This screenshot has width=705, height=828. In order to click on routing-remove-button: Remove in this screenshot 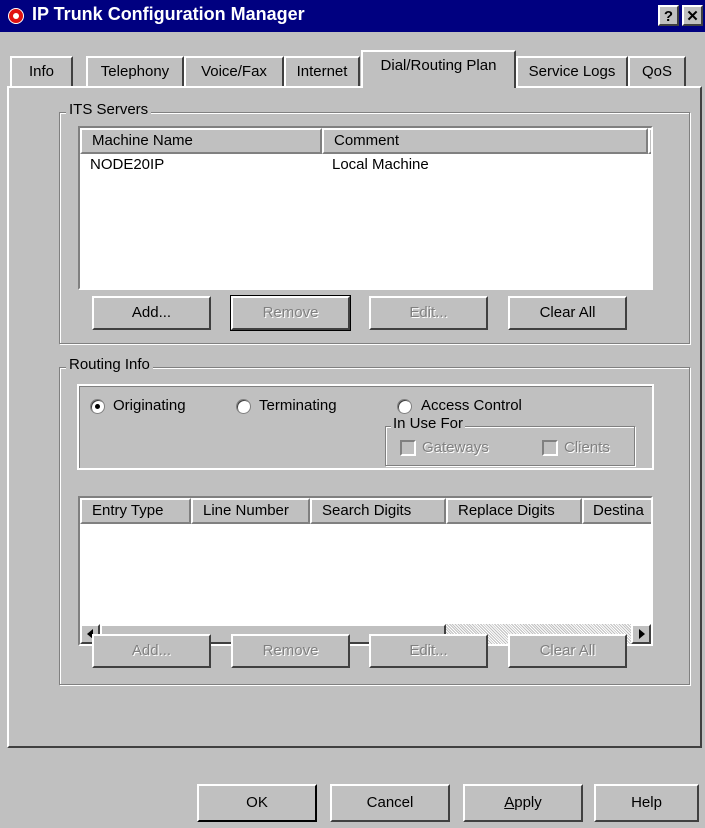, I will do `click(290, 651)`.